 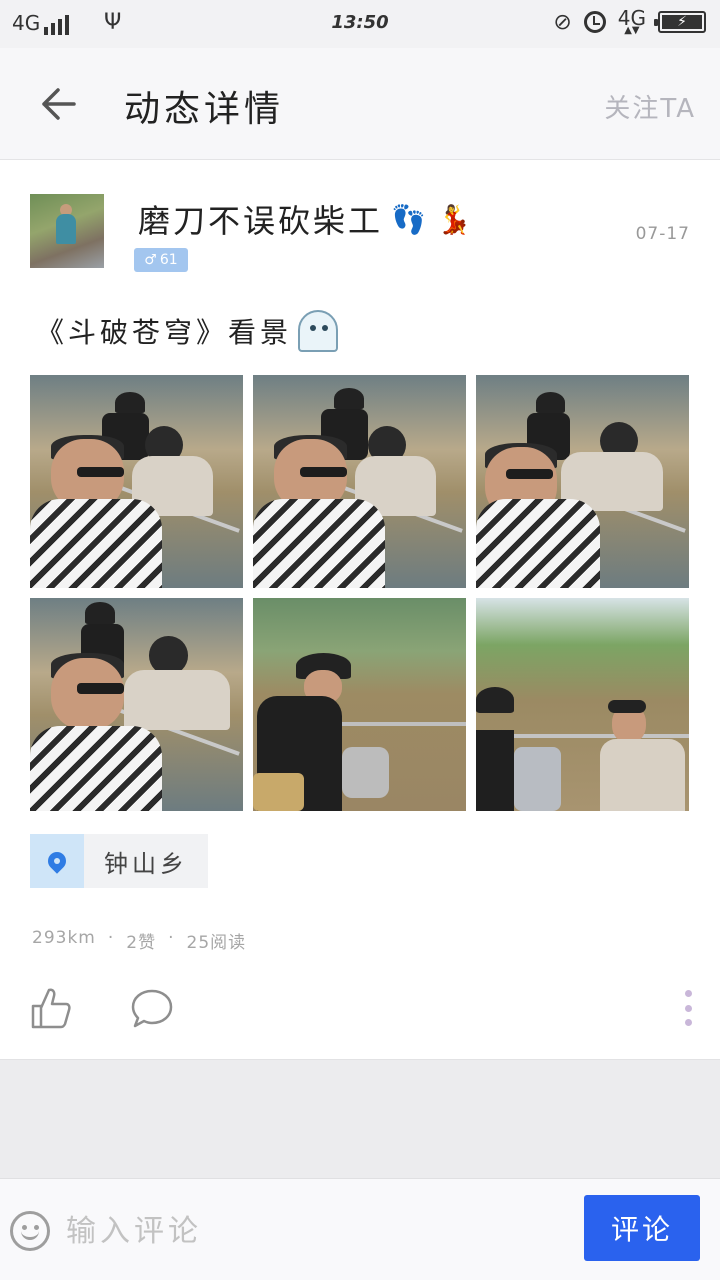 I want to click on follow-button: 关注TA, so click(x=650, y=106).